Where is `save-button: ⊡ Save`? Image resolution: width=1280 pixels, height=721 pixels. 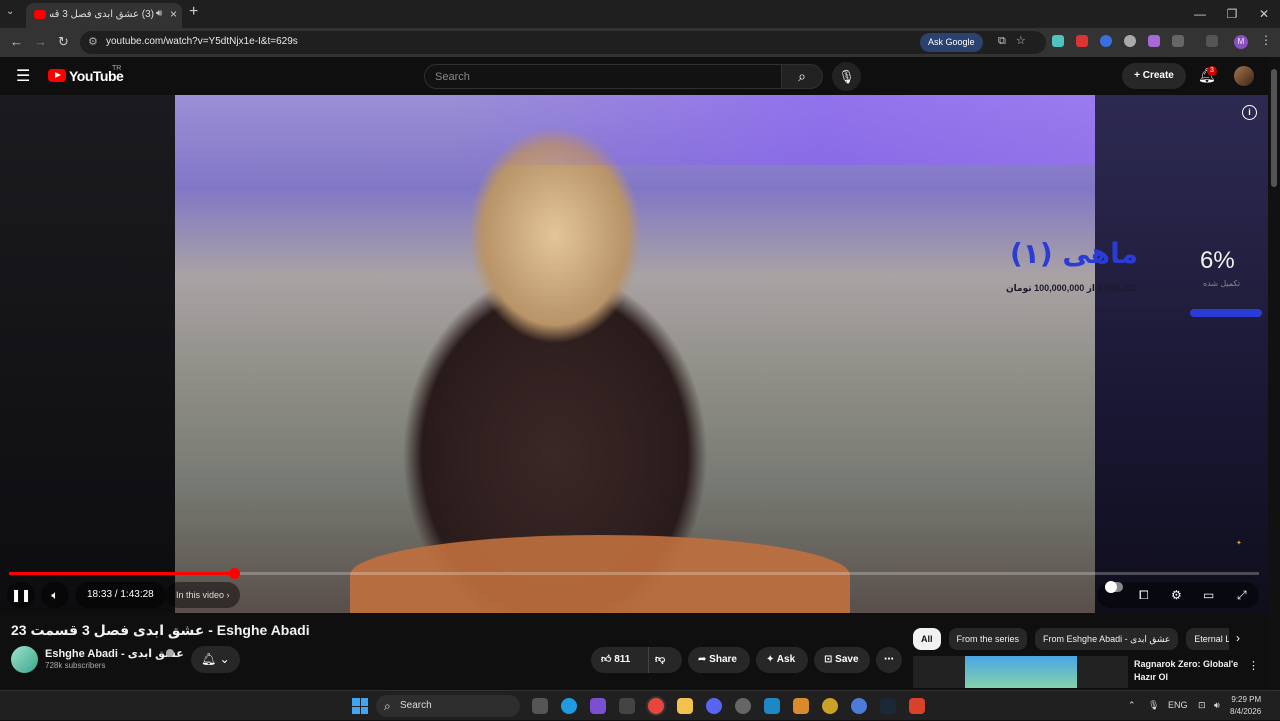
save-button: ⊡ Save is located at coordinates (842, 660).